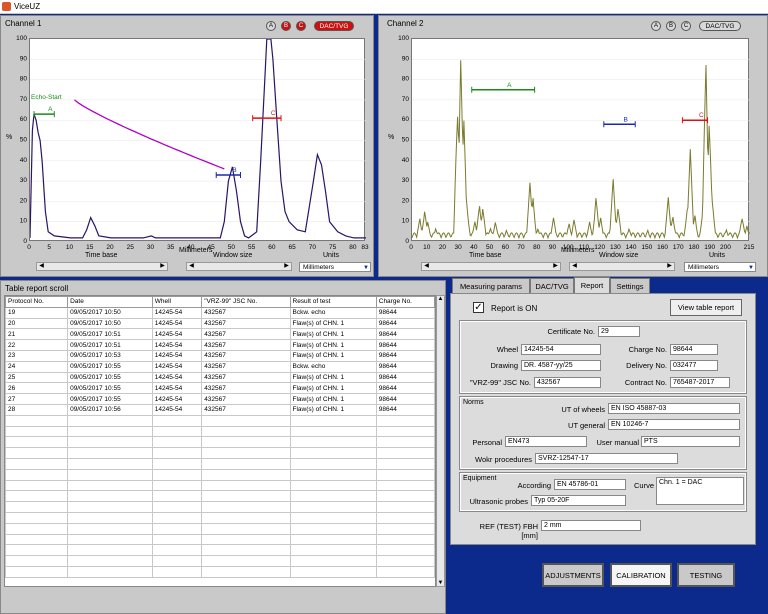  What do you see at coordinates (720, 26) in the screenshot?
I see `channel2-mode-button: DAC/TVG` at bounding box center [720, 26].